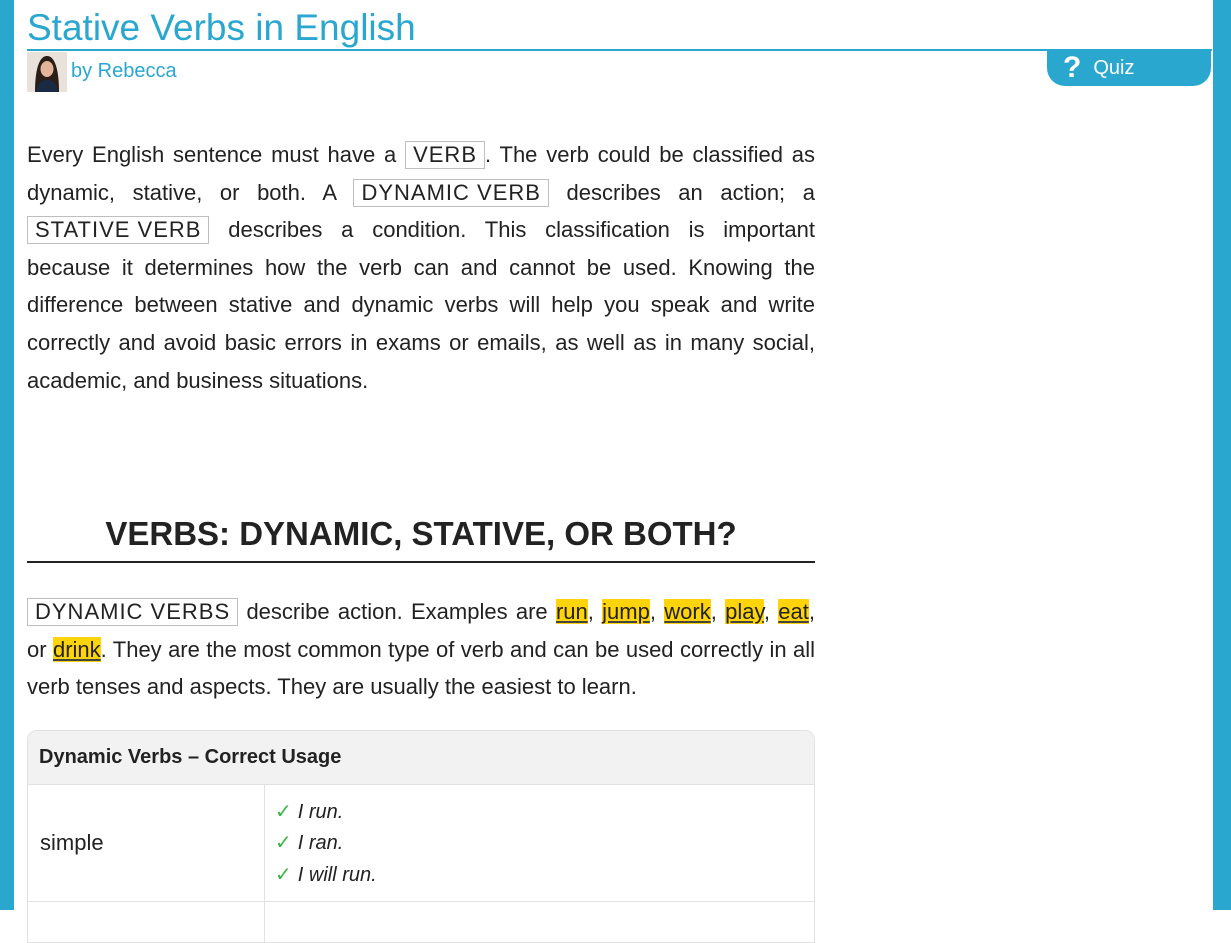 This screenshot has height=943, width=1231. I want to click on page-title: Stative Verbs in English, so click(221, 27).